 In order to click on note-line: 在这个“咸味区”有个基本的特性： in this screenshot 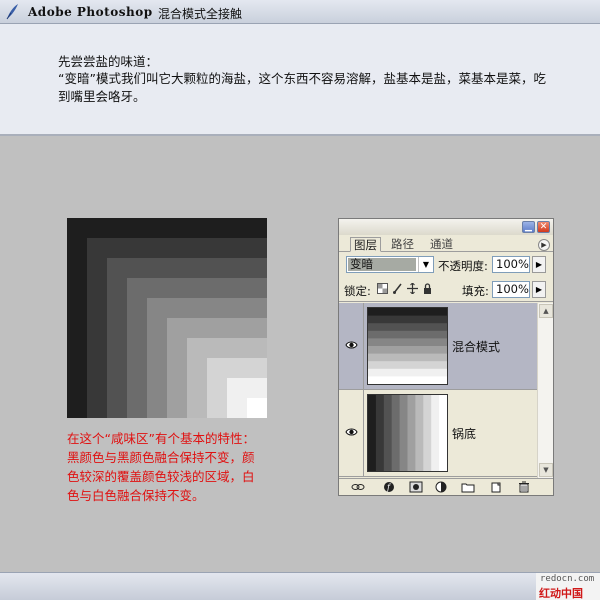, I will do `click(161, 438)`.